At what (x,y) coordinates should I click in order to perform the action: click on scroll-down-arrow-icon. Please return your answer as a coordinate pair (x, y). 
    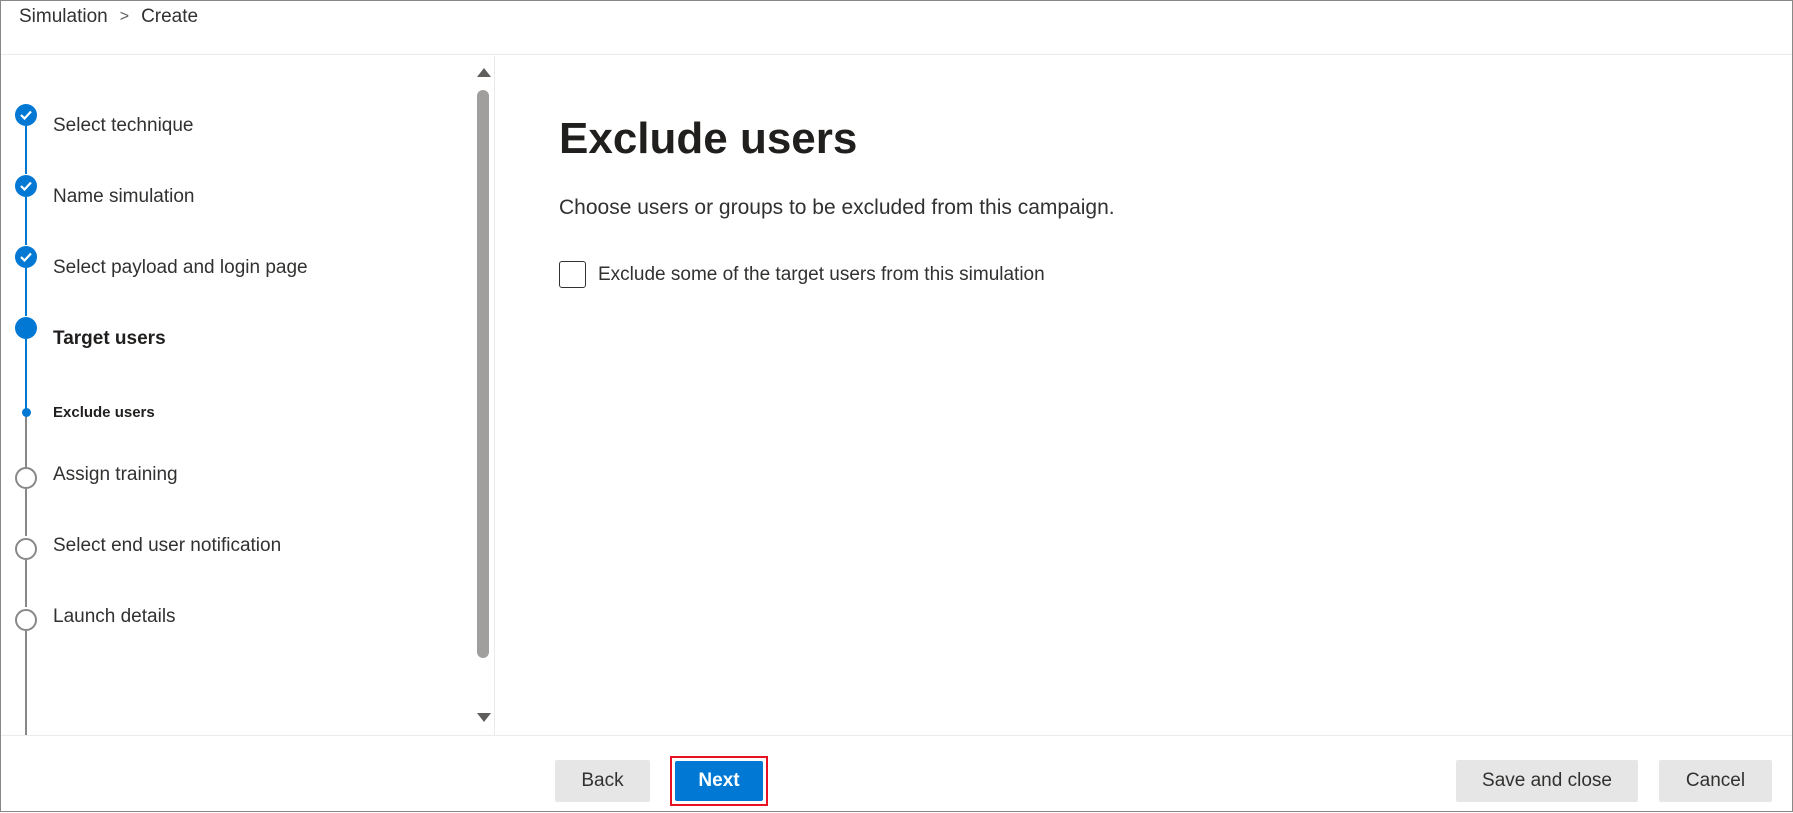
    Looking at the image, I should click on (484, 717).